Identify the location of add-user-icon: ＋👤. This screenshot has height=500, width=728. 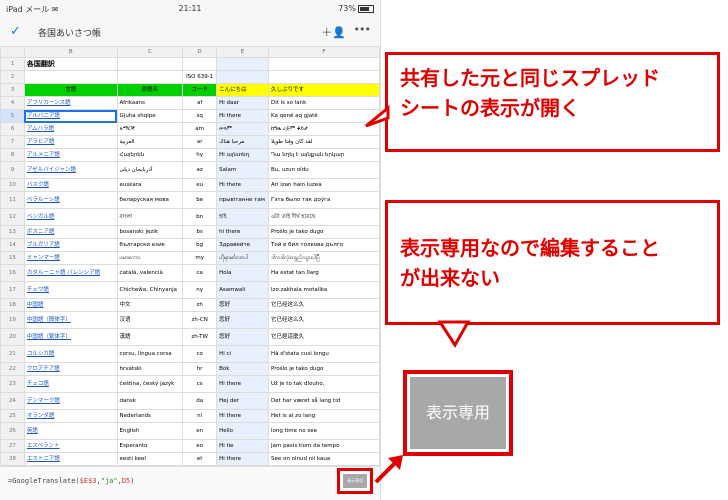
(333, 32).